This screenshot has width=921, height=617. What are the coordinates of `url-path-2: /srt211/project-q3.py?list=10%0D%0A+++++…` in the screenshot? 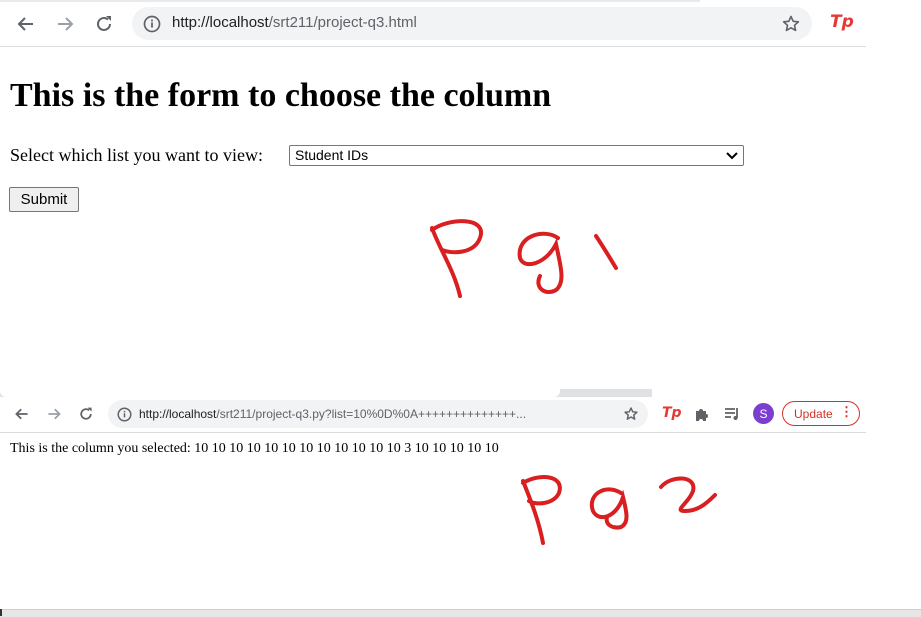 It's located at (371, 414).